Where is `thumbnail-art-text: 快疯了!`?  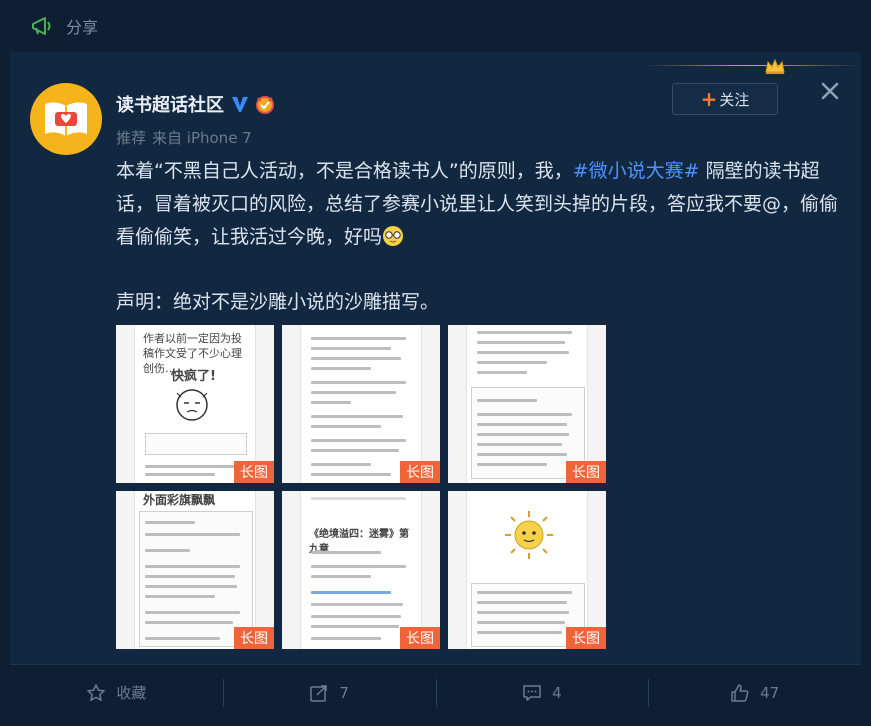 thumbnail-art-text: 快疯了! is located at coordinates (193, 376).